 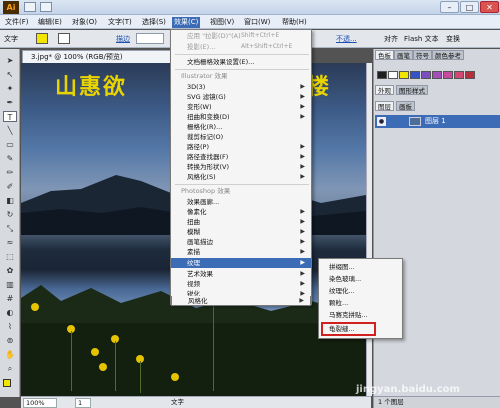 I want to click on maximize-button: □, so click(x=469, y=7).